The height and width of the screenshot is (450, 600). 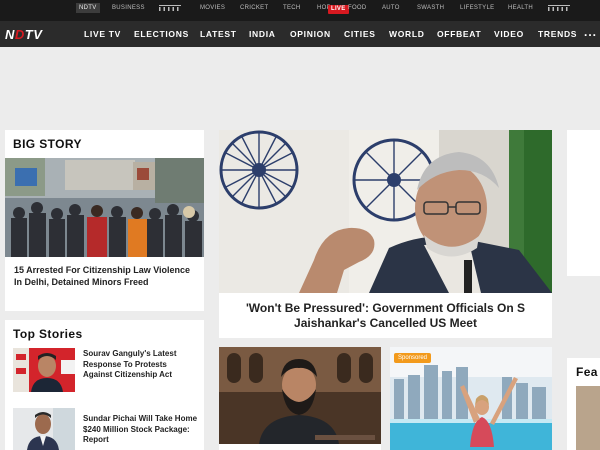 I want to click on topbar-link-food: FOOD, so click(x=357, y=8).